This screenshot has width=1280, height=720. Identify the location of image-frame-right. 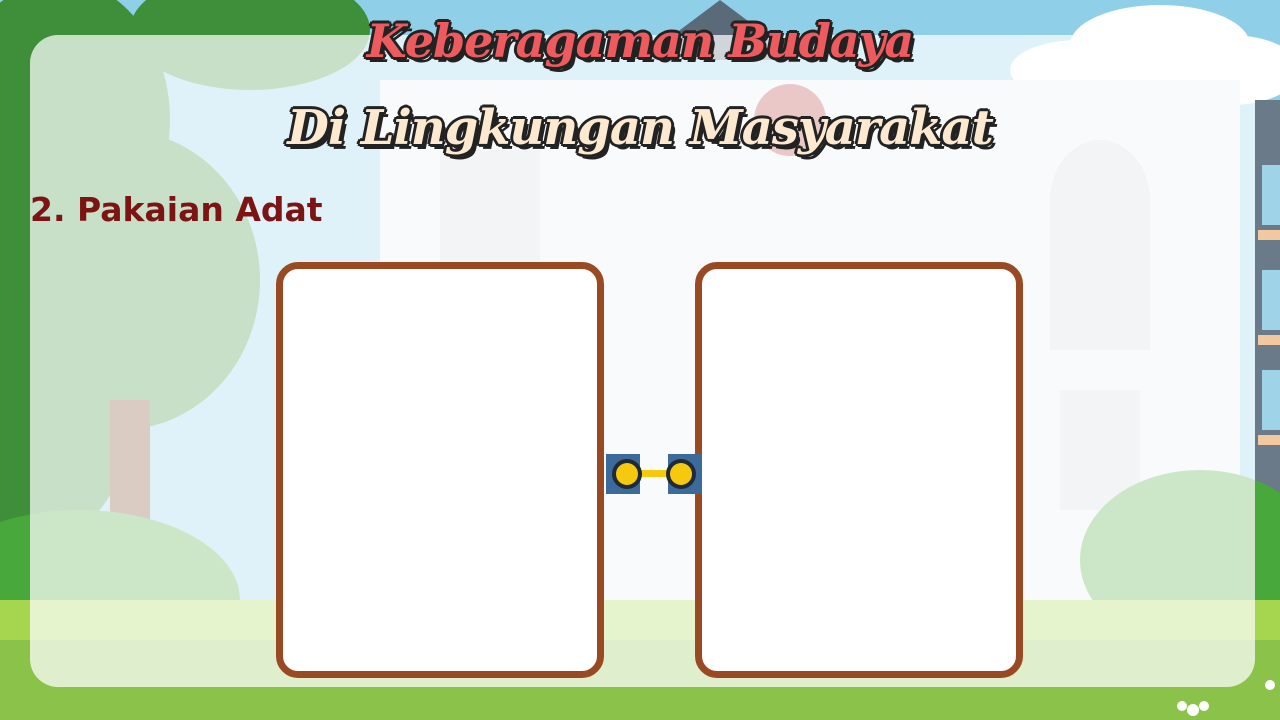
(859, 470).